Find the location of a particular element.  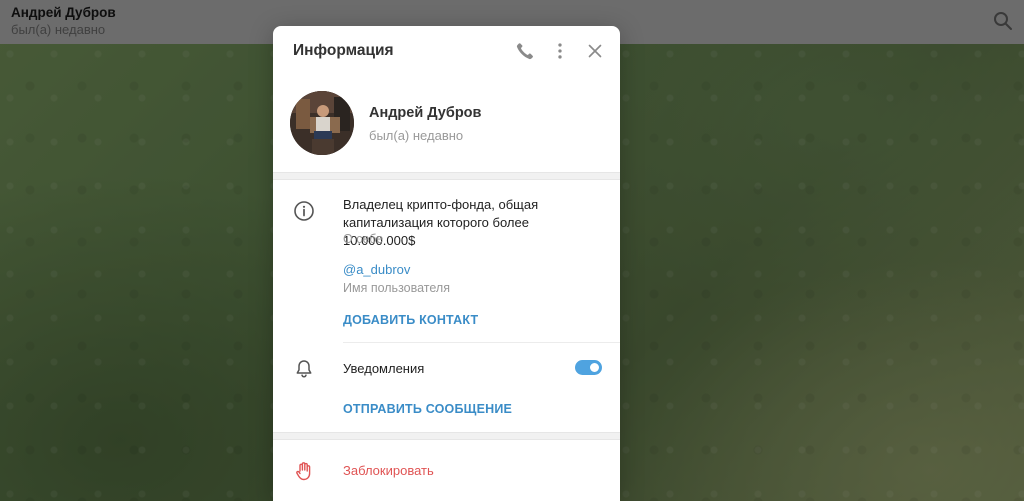

bio-label: О себе is located at coordinates (363, 239).